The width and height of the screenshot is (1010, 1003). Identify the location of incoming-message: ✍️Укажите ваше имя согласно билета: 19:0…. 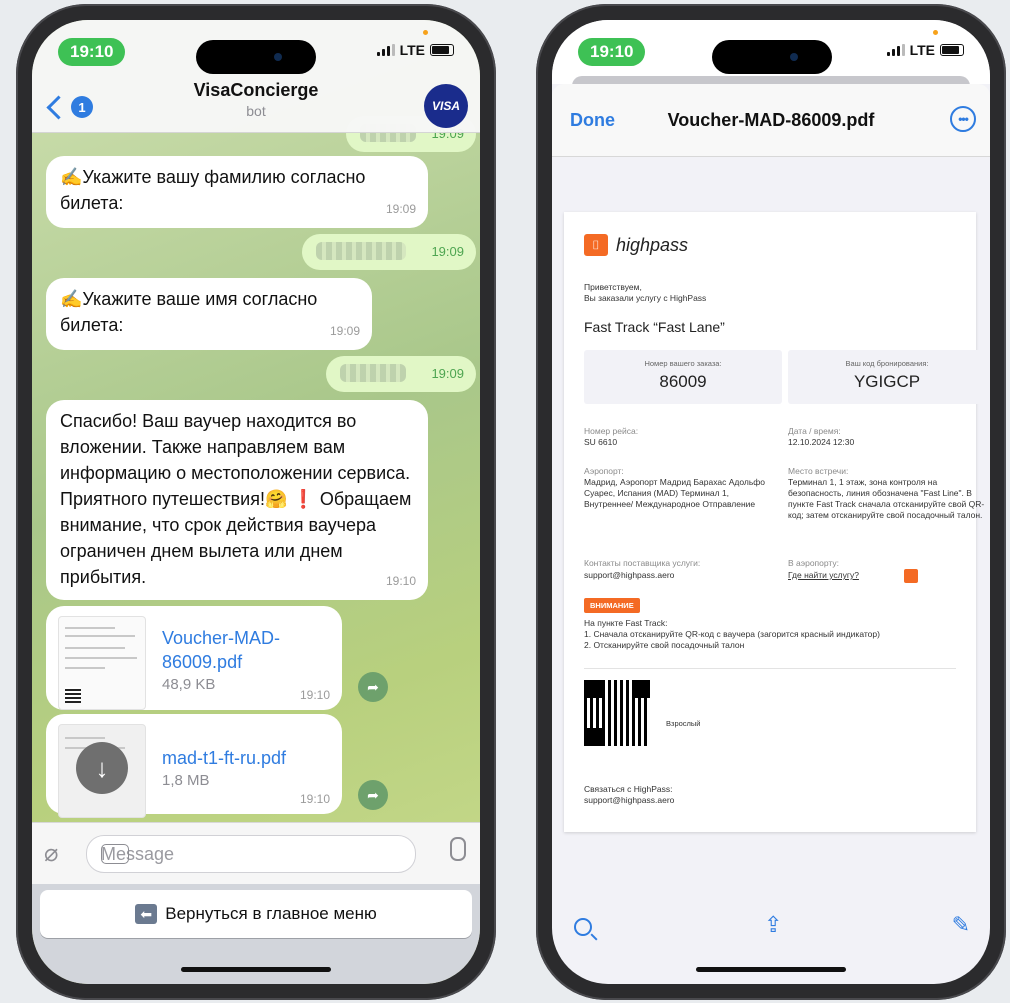
(209, 314).